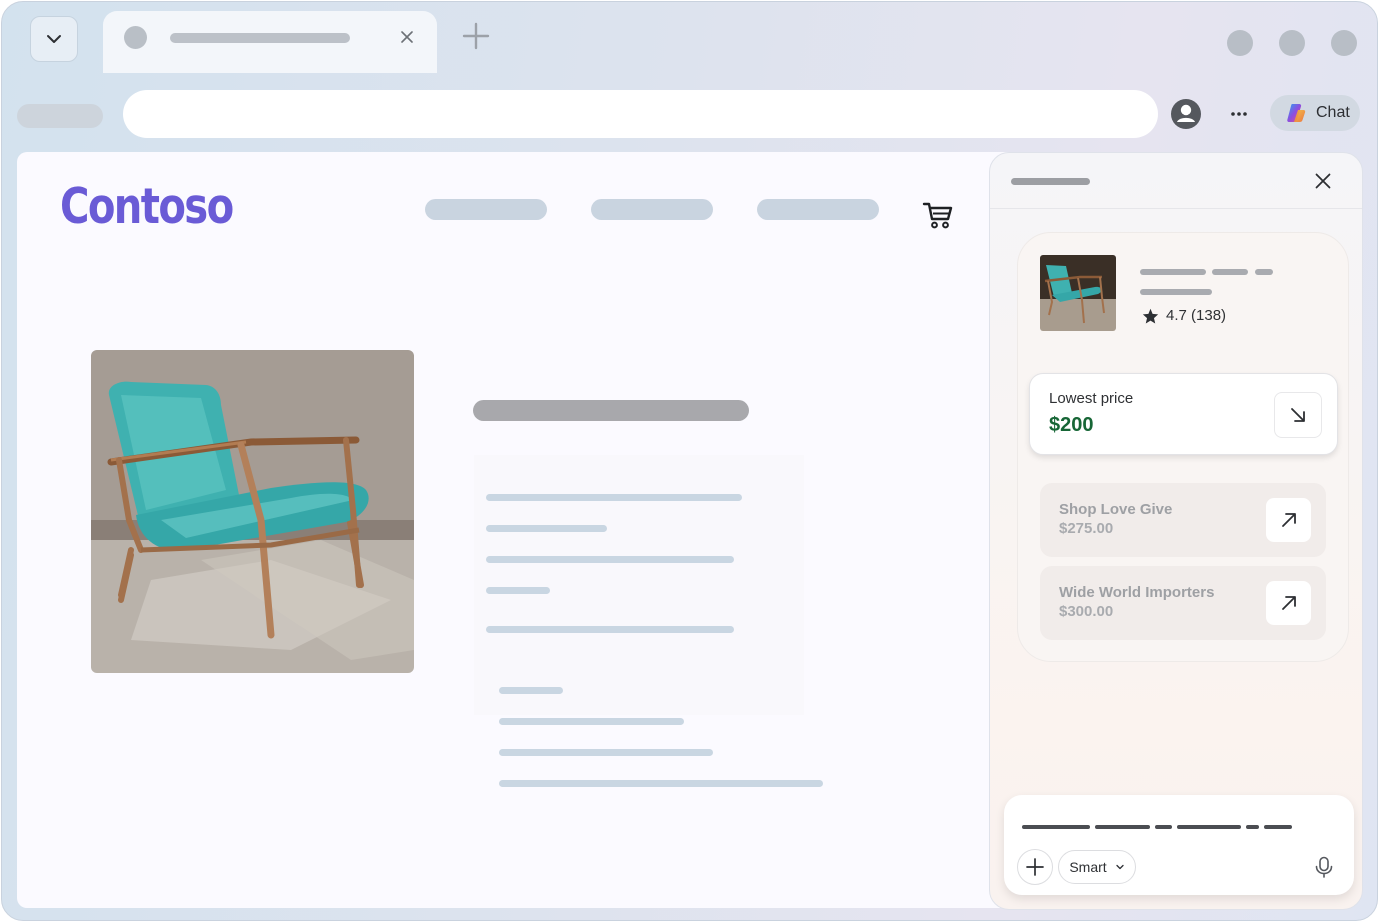 This screenshot has height=921, width=1378. I want to click on new-tab-button, so click(476, 36).